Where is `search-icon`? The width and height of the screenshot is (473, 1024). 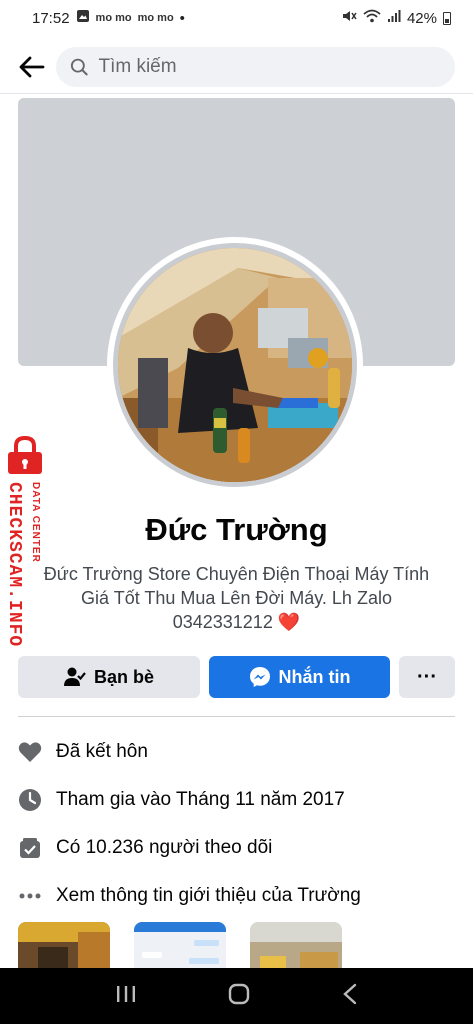
search-icon is located at coordinates (79, 66).